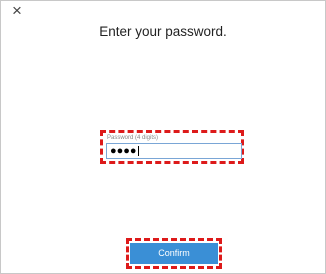 The width and height of the screenshot is (326, 274). Describe the element at coordinates (17, 11) in the screenshot. I see `close-icon: ×` at that location.